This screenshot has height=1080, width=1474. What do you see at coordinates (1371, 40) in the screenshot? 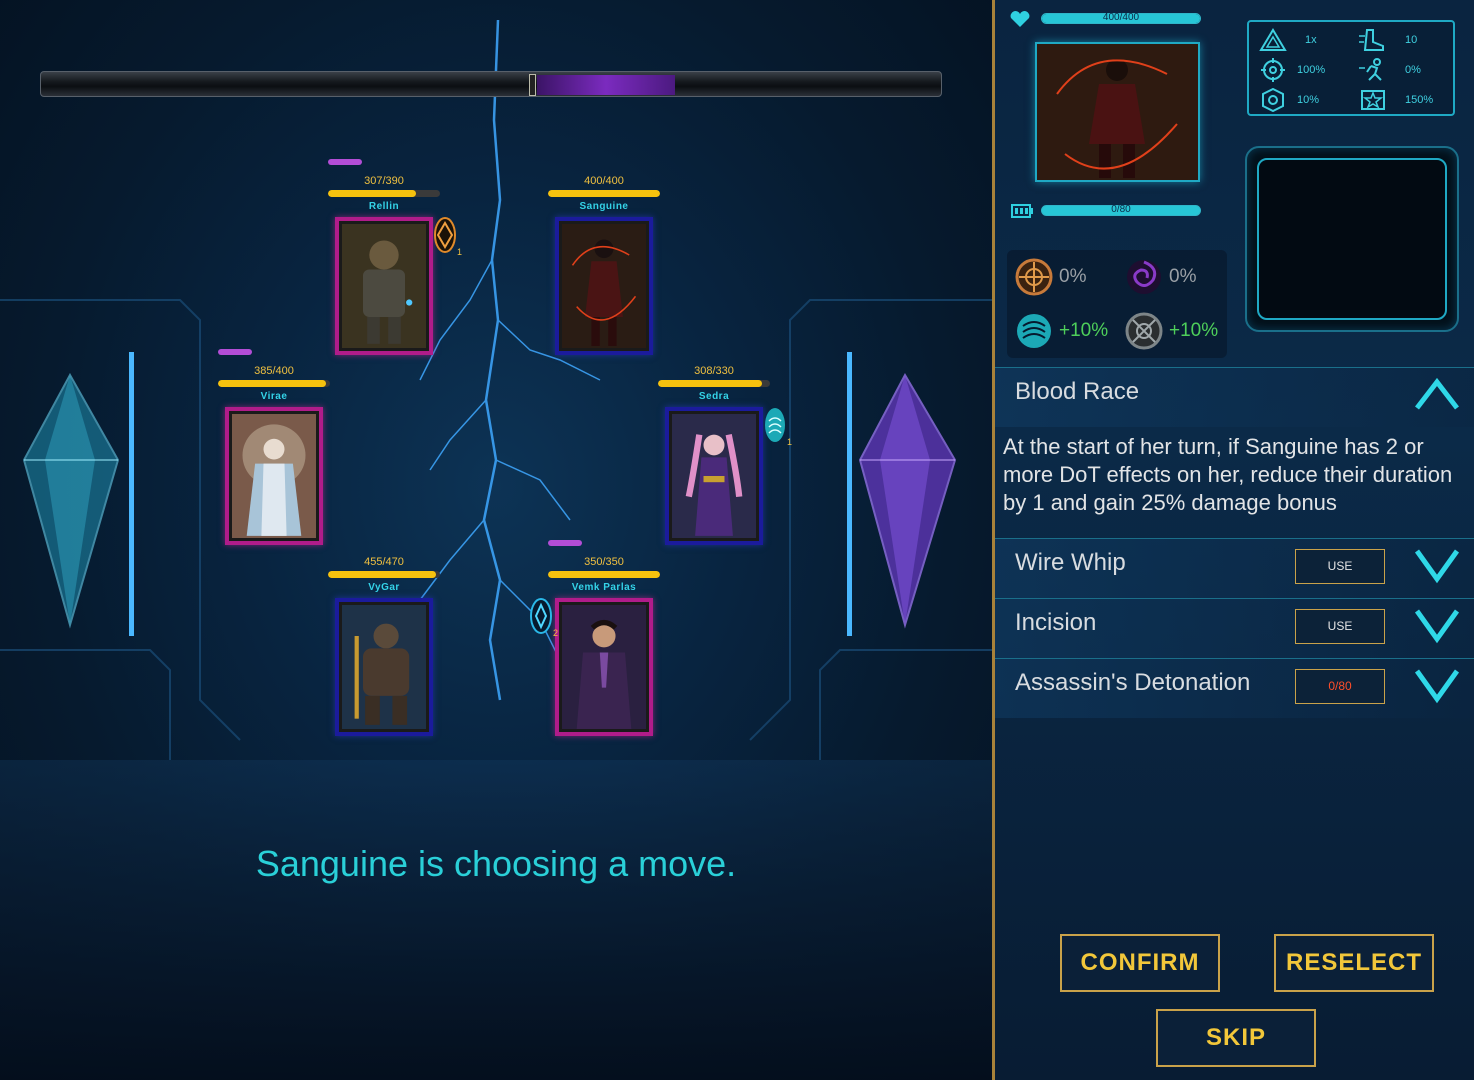
I see `boot-speed-icon` at bounding box center [1371, 40].